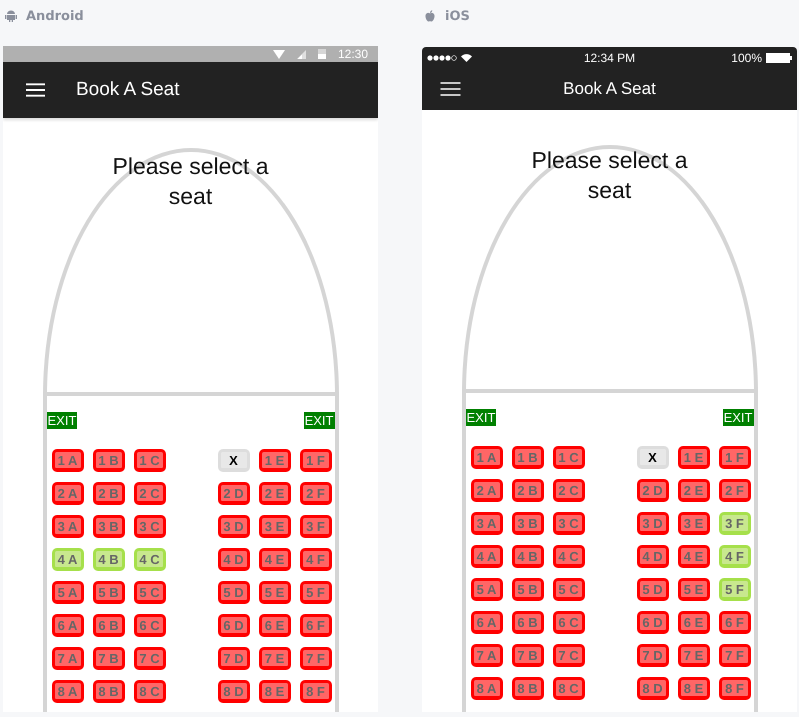 Image resolution: width=799 pixels, height=717 pixels. What do you see at coordinates (62, 420) in the screenshot?
I see `exit-sign: EXIT` at bounding box center [62, 420].